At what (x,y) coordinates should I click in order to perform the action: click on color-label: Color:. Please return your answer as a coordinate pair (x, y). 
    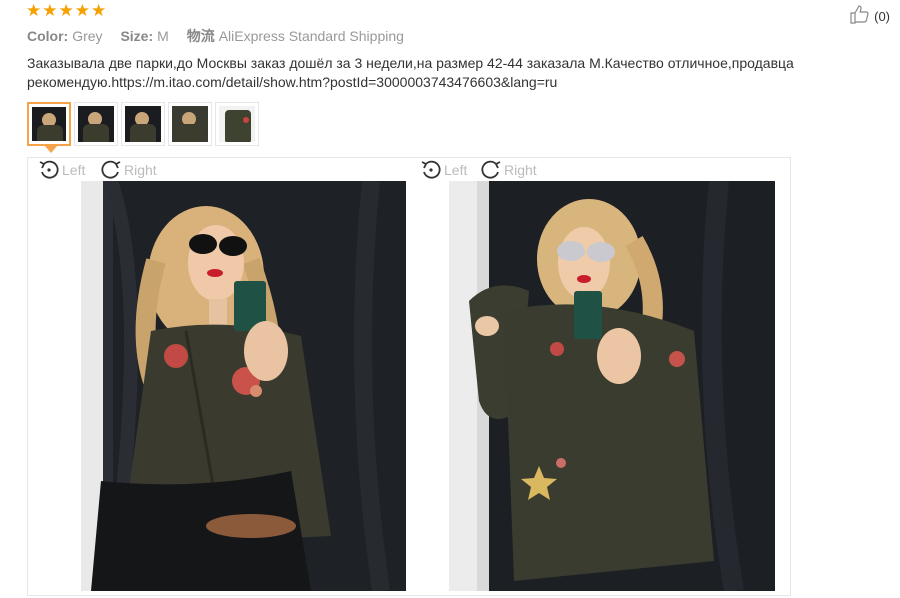
    Looking at the image, I should click on (48, 36).